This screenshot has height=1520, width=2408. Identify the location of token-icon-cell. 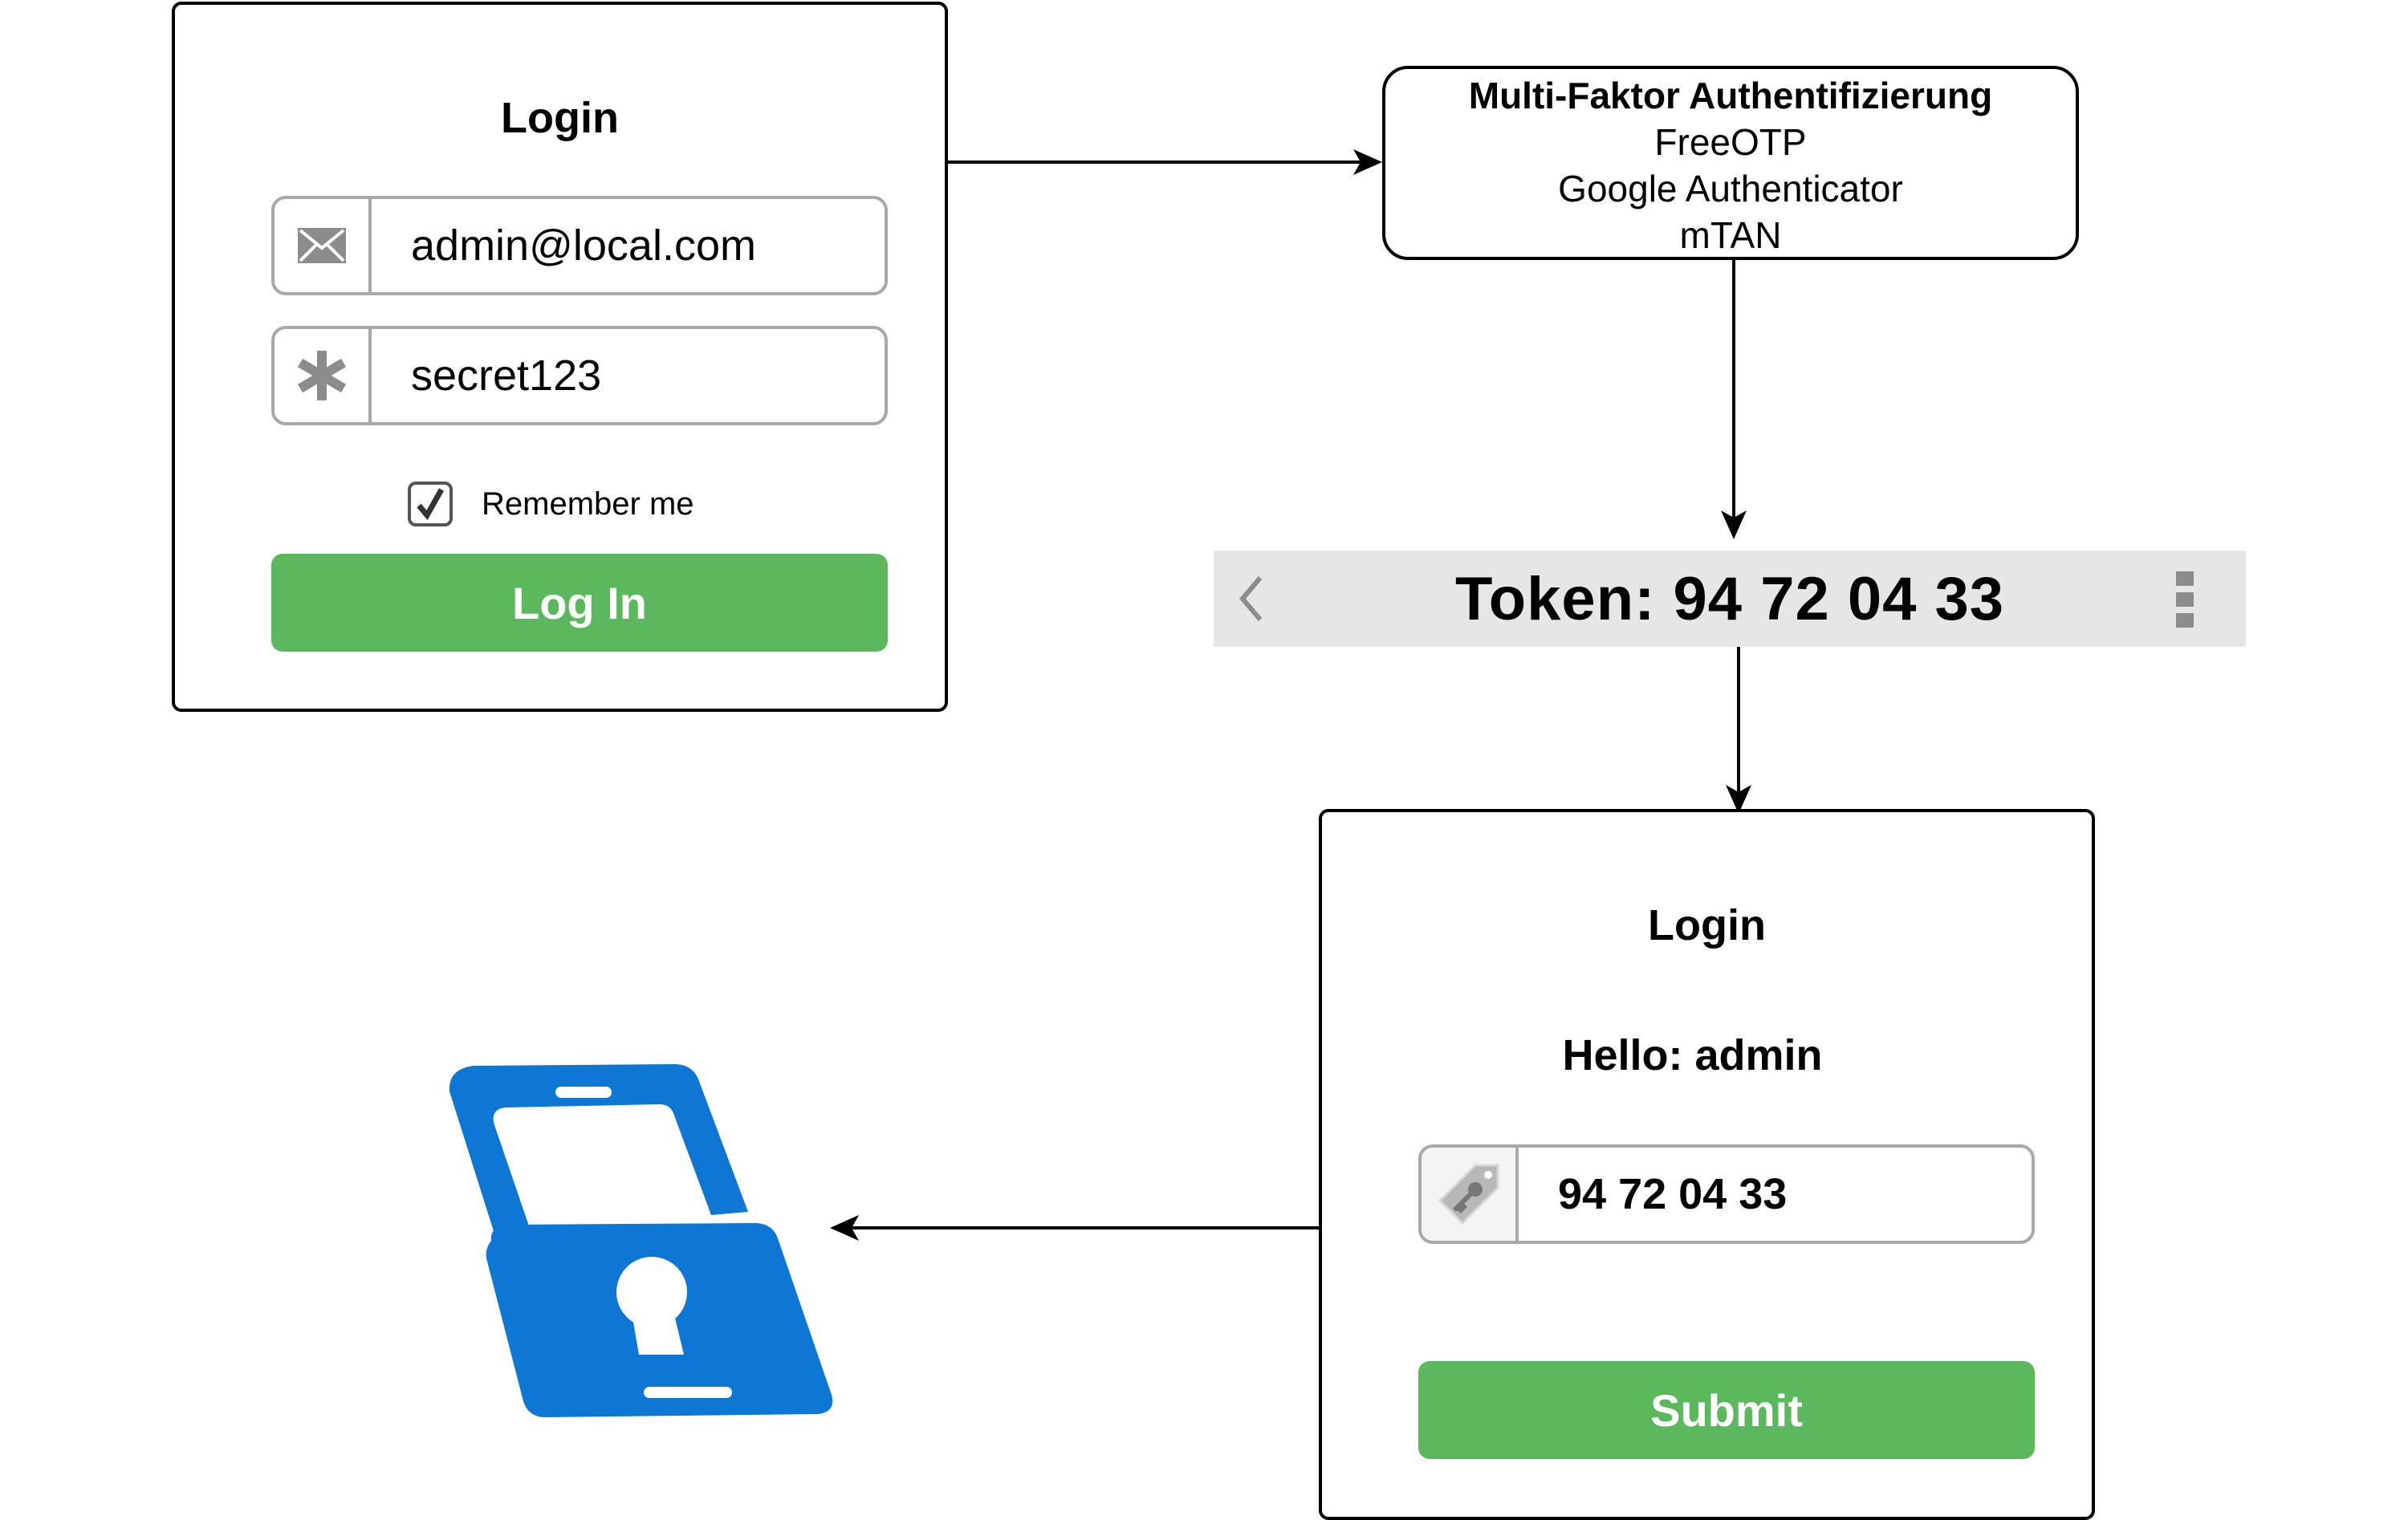
(1470, 1194).